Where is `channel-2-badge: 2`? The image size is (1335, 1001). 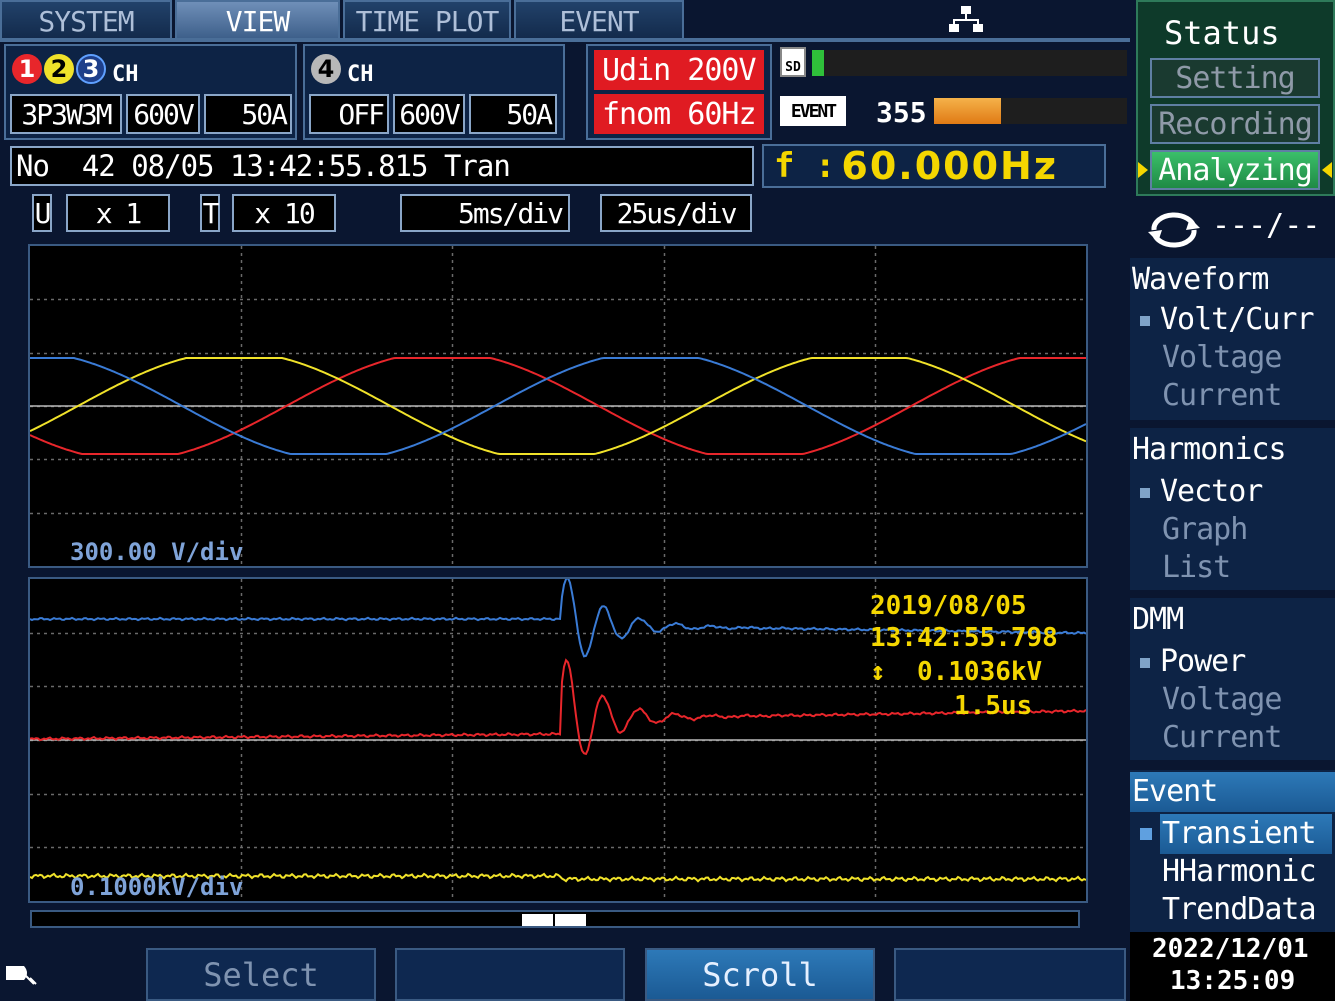 channel-2-badge: 2 is located at coordinates (59, 69).